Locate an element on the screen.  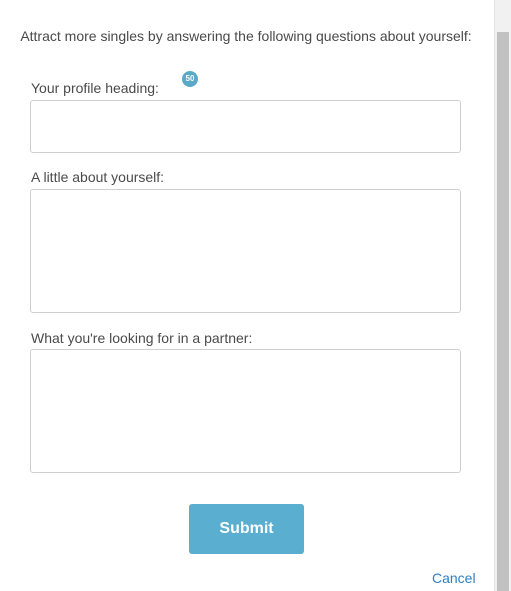
profile-heading-label: Your profile heading: is located at coordinates (95, 88).